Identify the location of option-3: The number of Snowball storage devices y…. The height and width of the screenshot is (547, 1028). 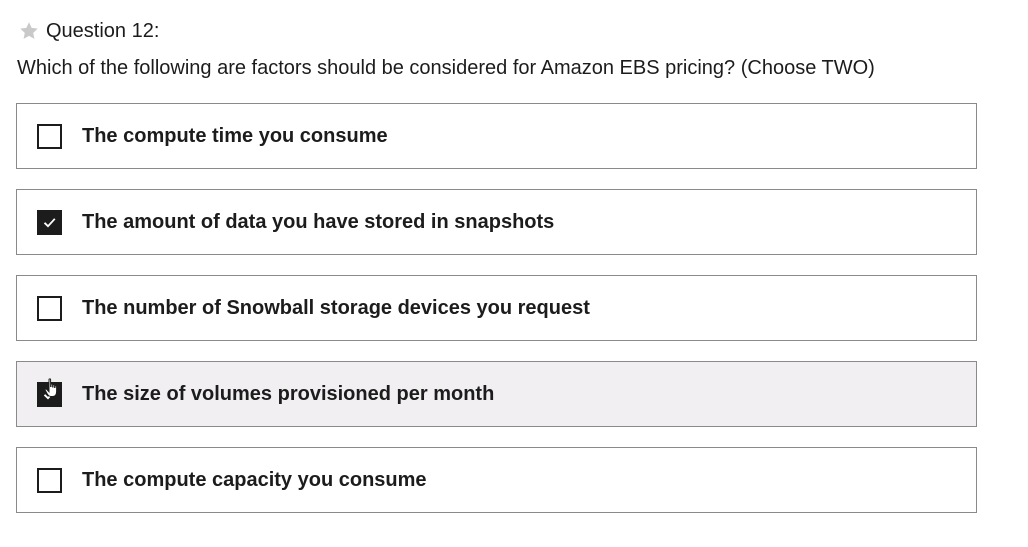
(496, 308).